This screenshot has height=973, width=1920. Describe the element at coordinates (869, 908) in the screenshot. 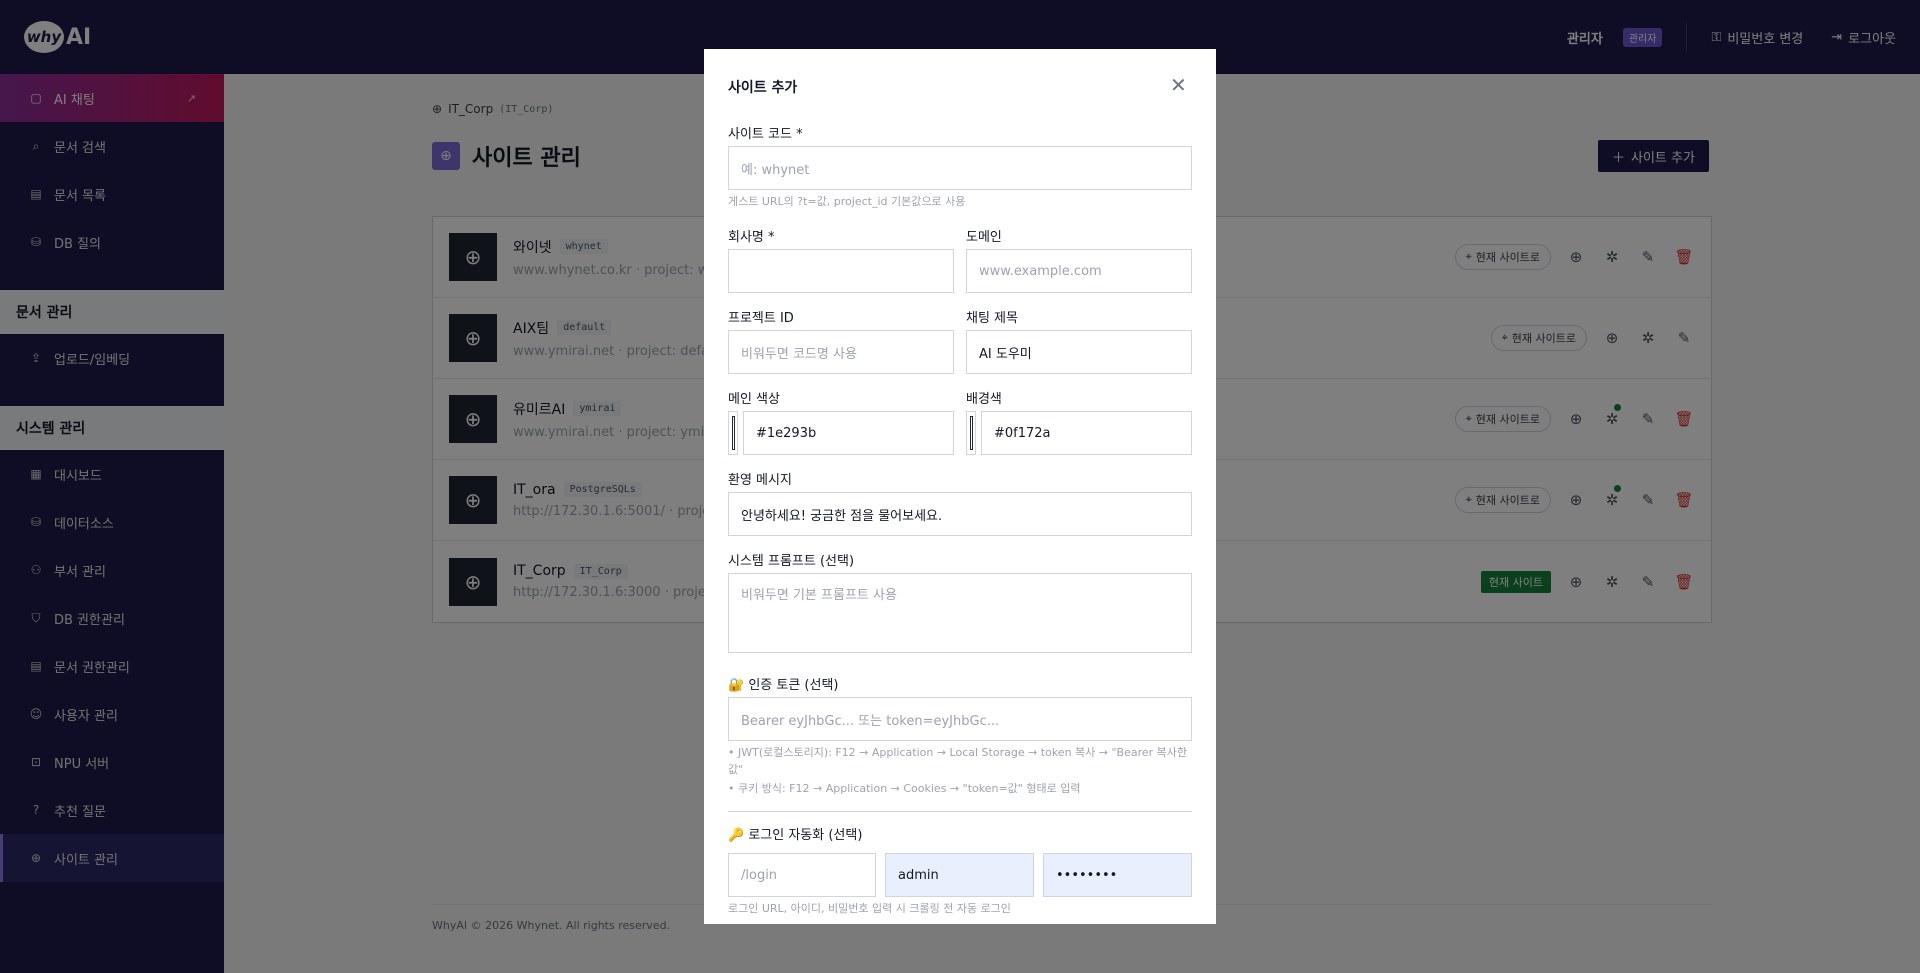

I see `login-hint: 로그인 URL, 아이디, 비밀번호 입력 시 크롤링 전 자동 로그인` at that location.